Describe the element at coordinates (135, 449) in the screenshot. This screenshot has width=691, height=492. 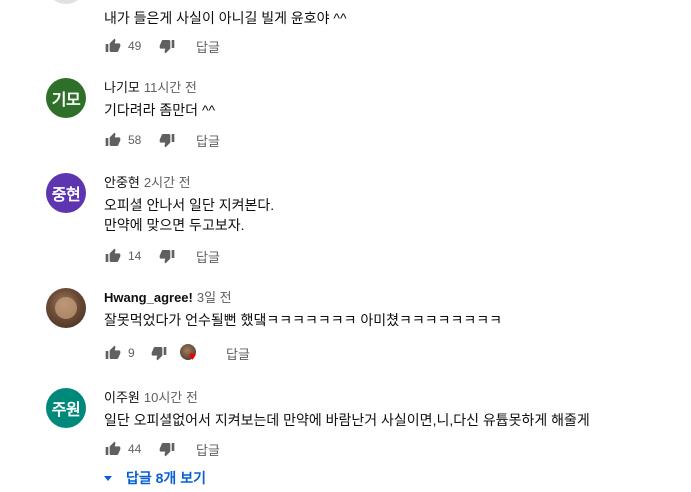
I see `like-count: 44` at that location.